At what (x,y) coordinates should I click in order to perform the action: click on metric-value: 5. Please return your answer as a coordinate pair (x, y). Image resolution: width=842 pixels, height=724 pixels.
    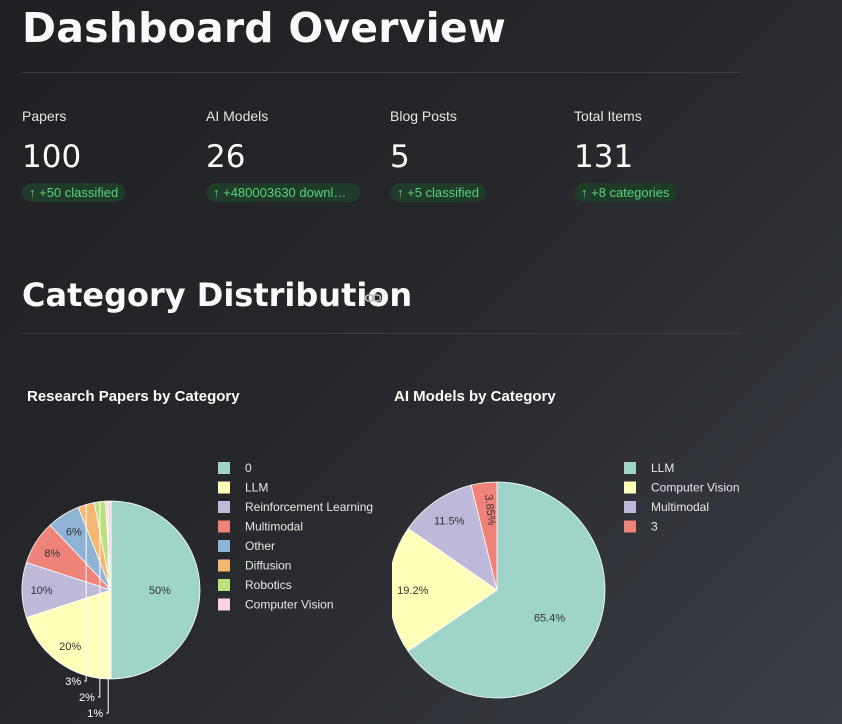
    Looking at the image, I should click on (400, 157).